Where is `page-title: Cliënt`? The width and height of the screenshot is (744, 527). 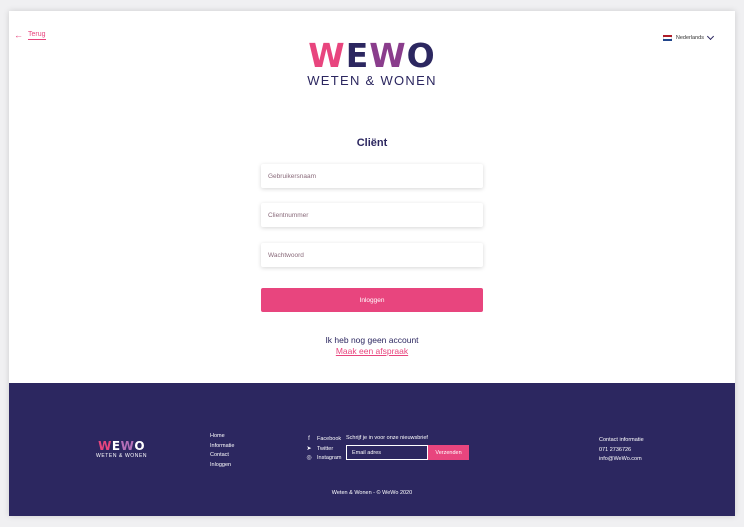 page-title: Cliënt is located at coordinates (372, 143).